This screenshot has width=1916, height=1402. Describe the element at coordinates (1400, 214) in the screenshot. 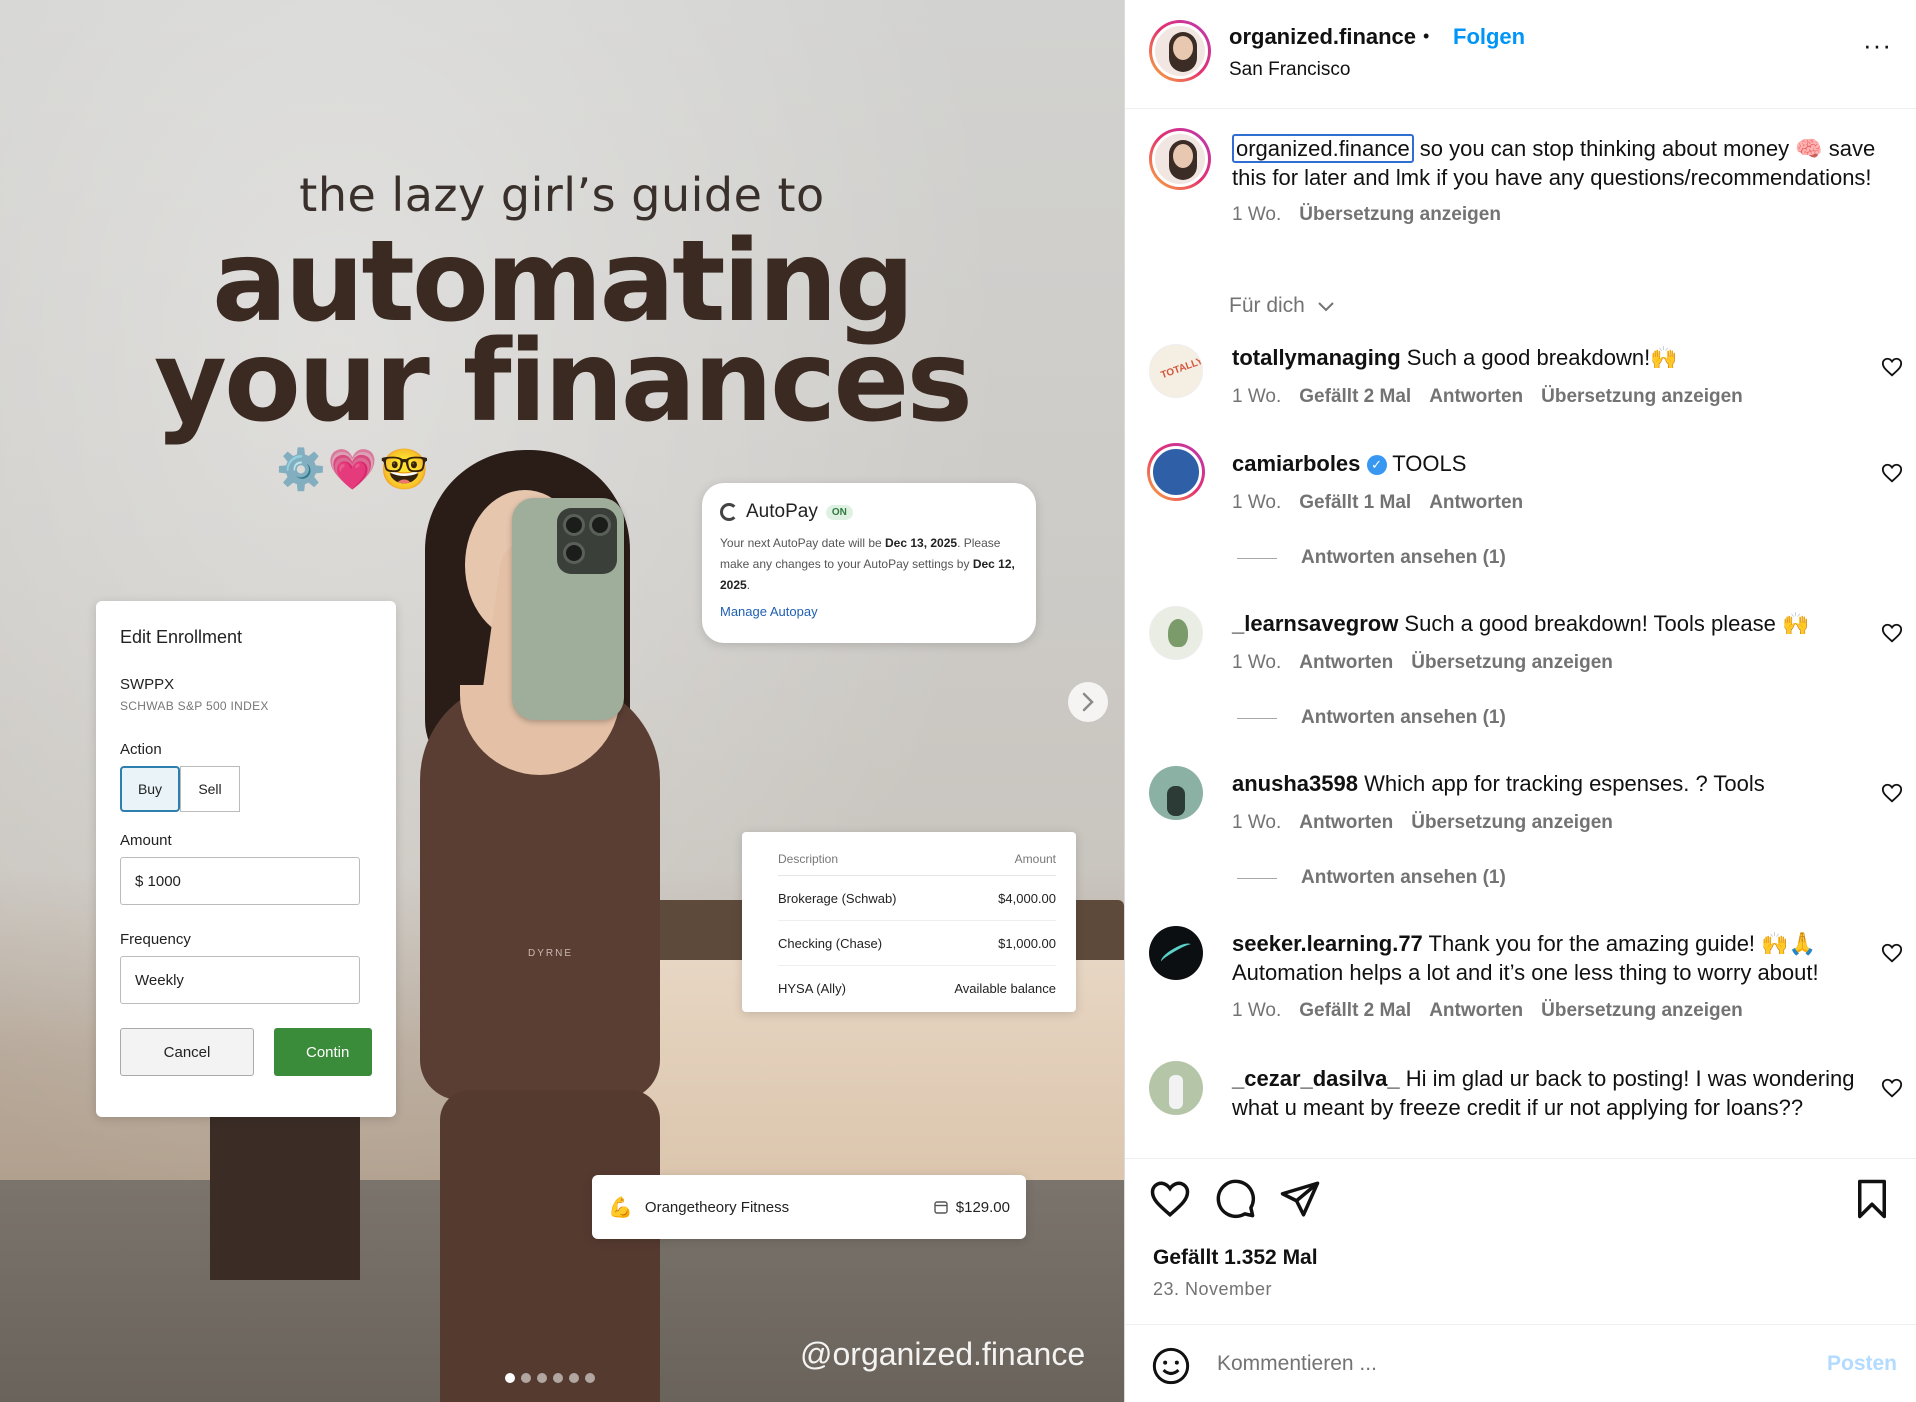

I see `caption-translate: Übersetzung anzeigen` at that location.